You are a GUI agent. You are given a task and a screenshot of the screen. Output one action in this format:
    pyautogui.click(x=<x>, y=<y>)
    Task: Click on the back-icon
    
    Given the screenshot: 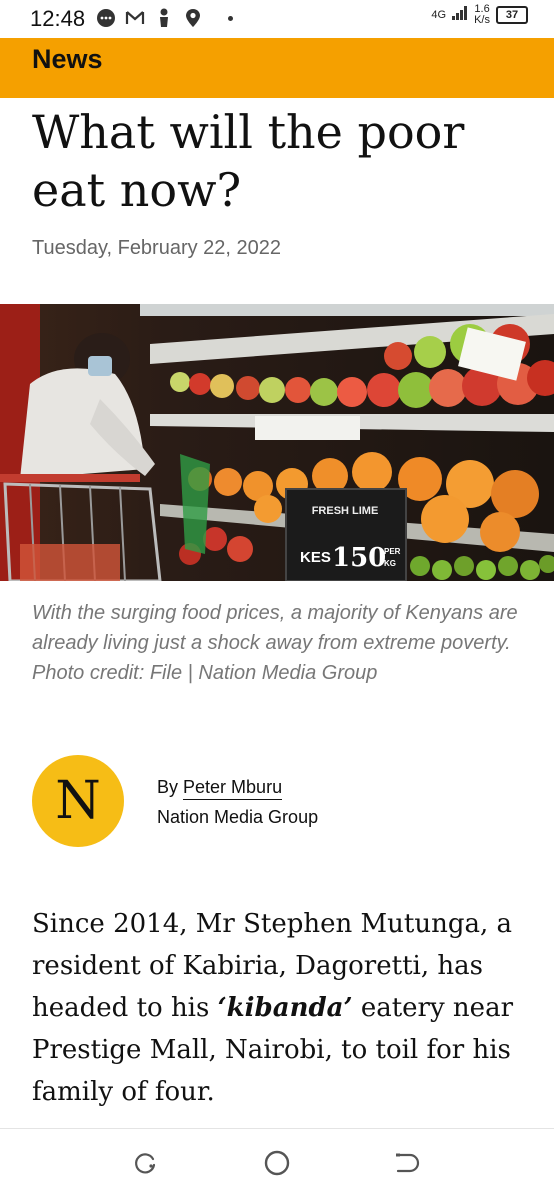 What is the action you would take?
    pyautogui.click(x=407, y=1165)
    